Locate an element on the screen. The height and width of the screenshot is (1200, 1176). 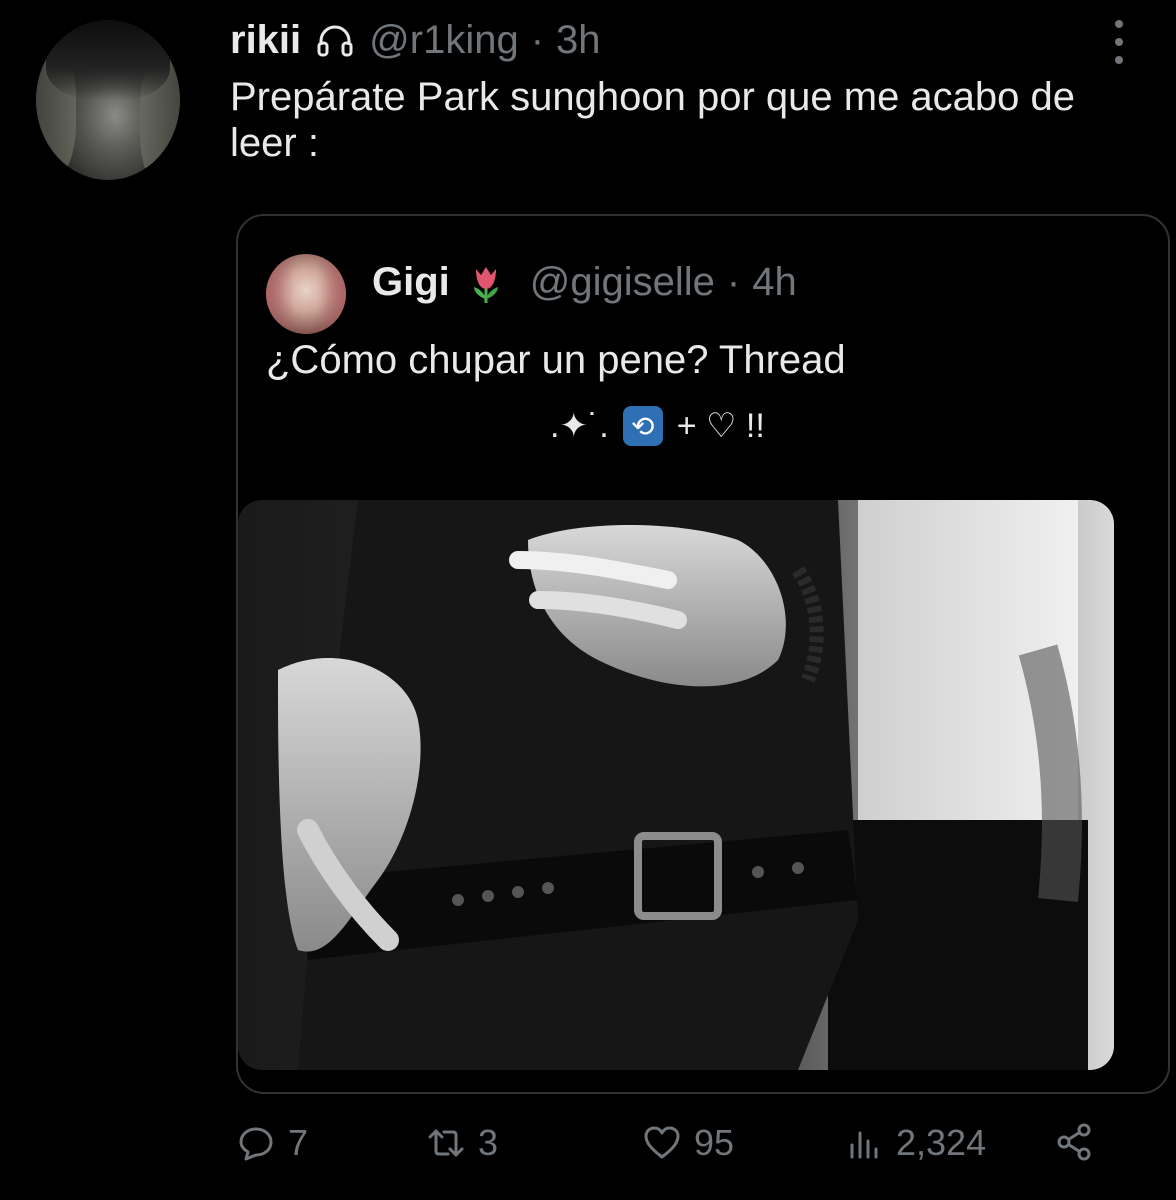
plus-heart-text: + ♡ !! is located at coordinates (720, 426).